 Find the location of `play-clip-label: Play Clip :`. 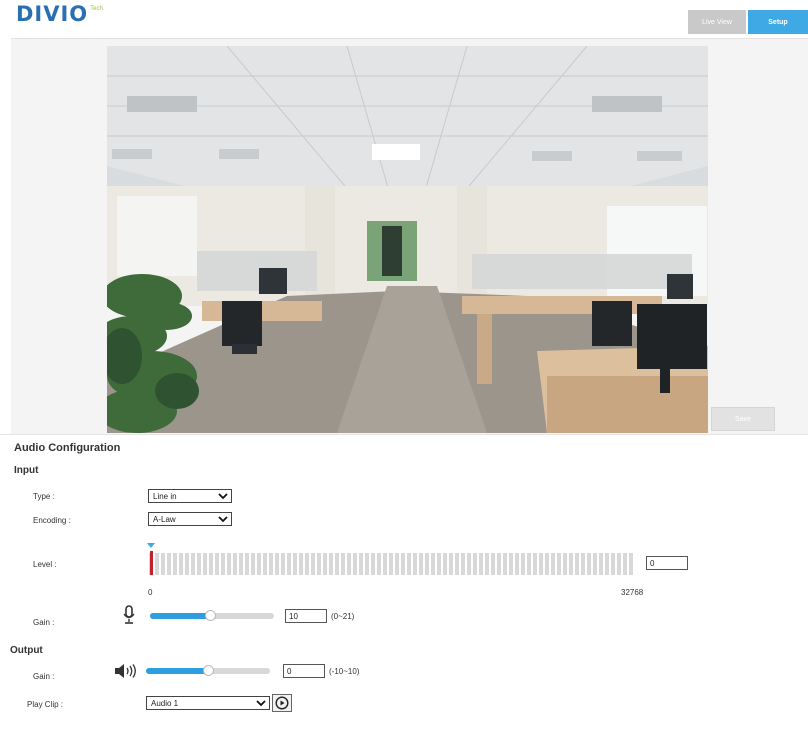

play-clip-label: Play Clip : is located at coordinates (45, 704).